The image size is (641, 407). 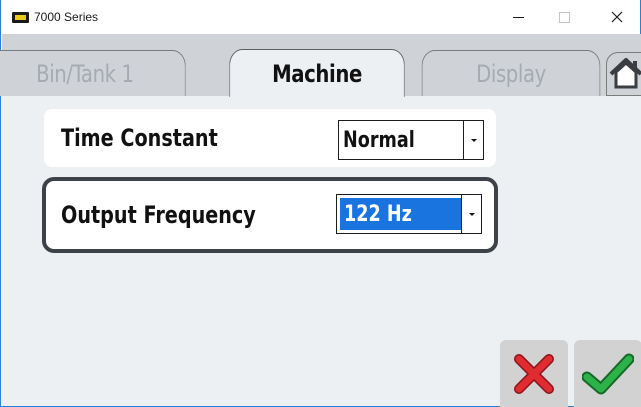 I want to click on home-button, so click(x=623, y=74).